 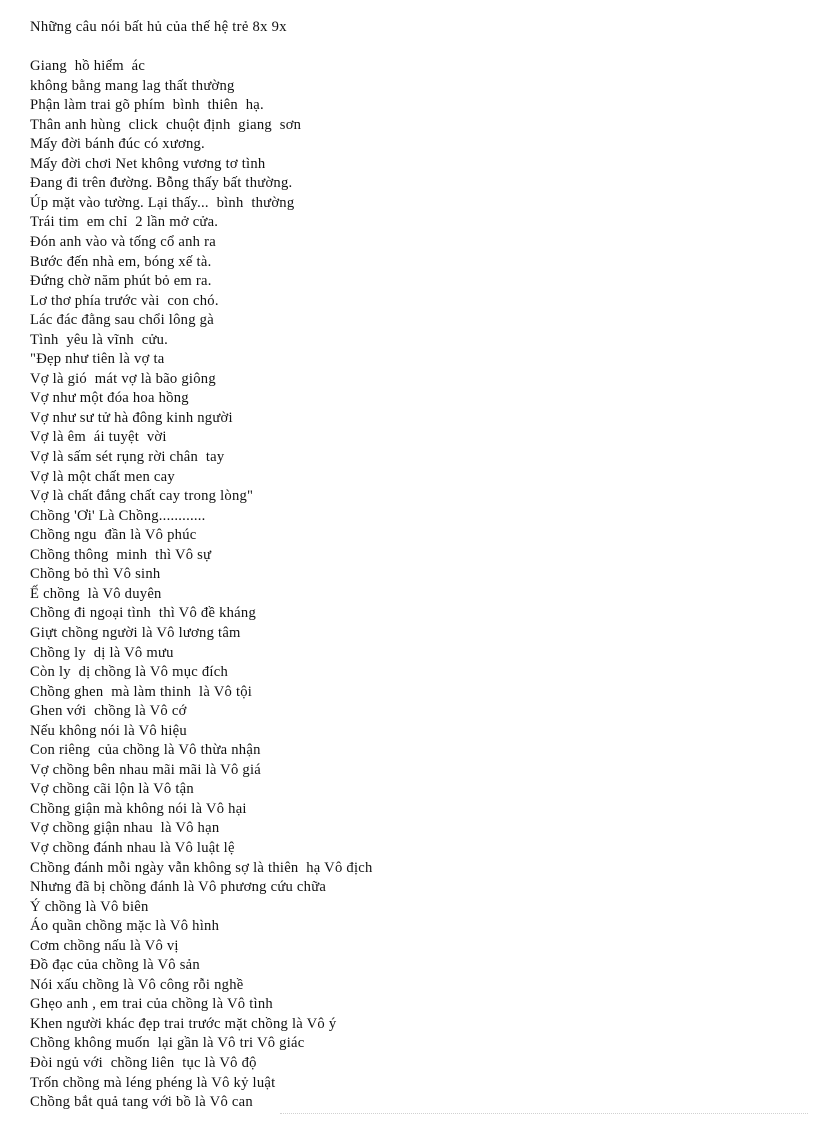 What do you see at coordinates (109, 398) in the screenshot?
I see `document-line: Vợ như một đóa hoa hồng` at bounding box center [109, 398].